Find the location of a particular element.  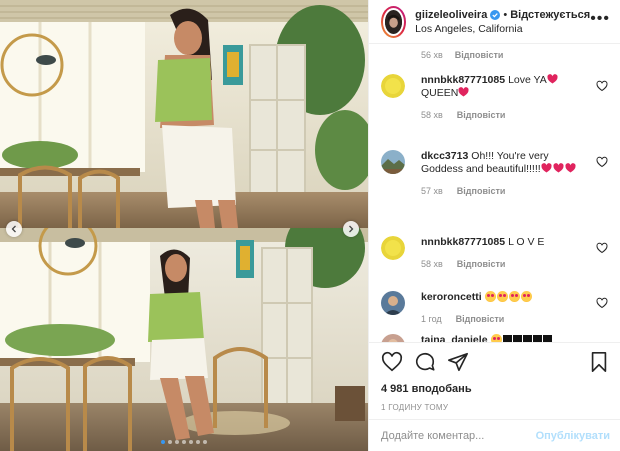

comment-text: taina_daniele is located at coordinates (506, 338).